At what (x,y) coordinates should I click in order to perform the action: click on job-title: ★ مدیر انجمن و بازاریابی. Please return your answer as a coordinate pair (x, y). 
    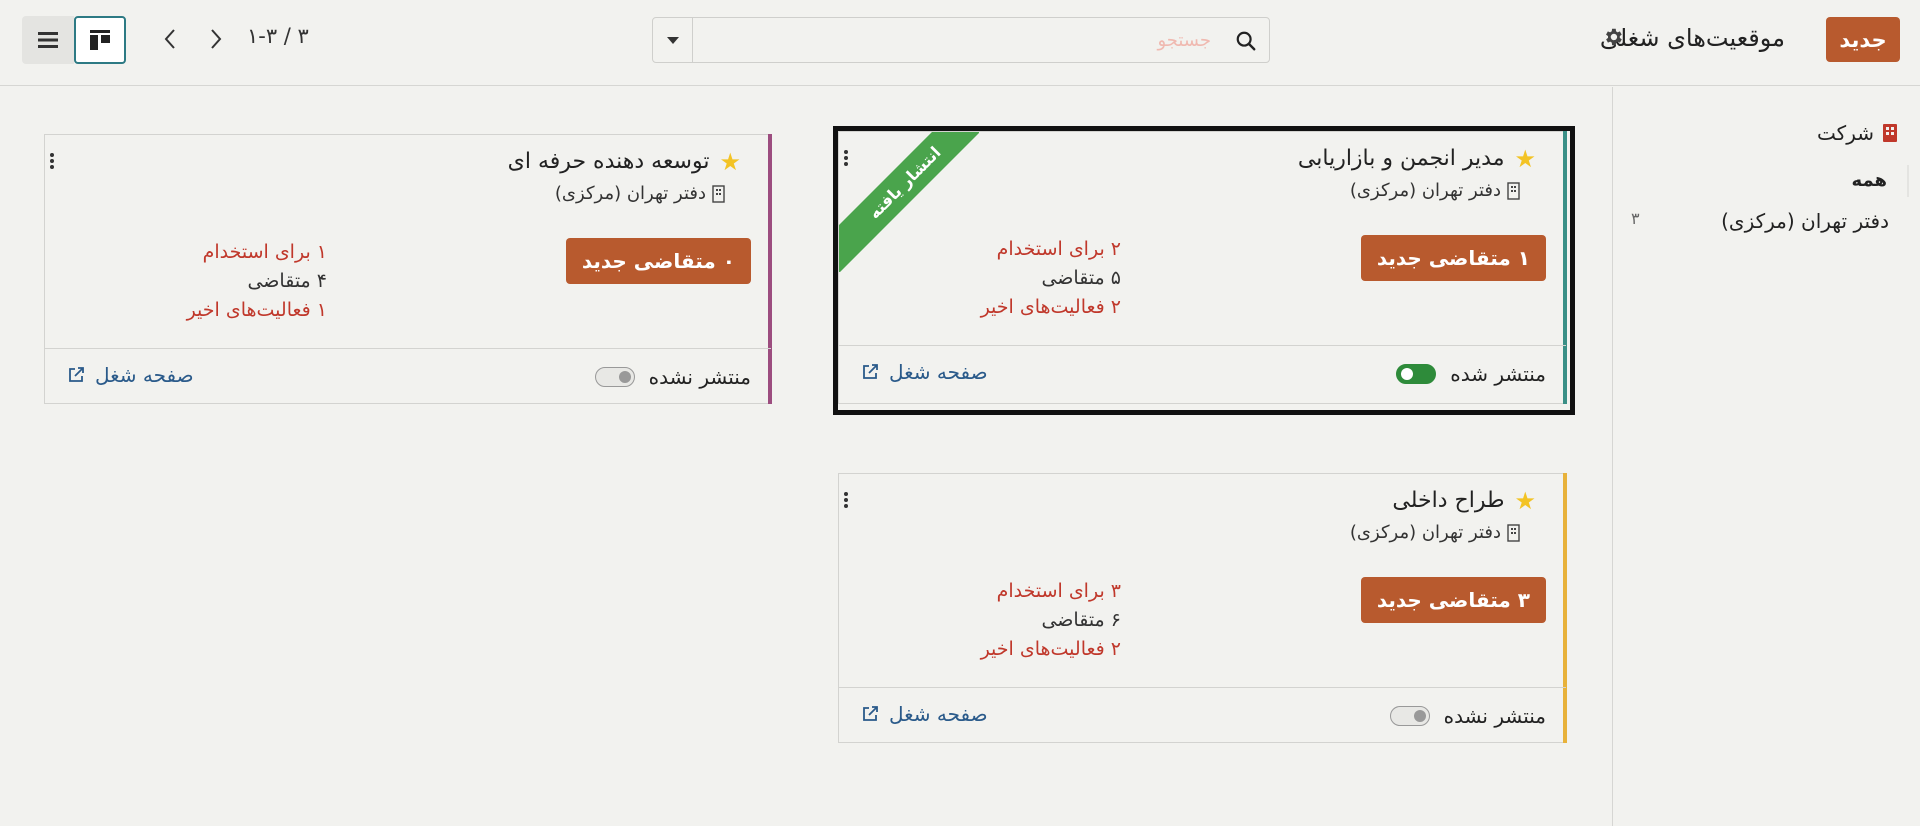
    Looking at the image, I should click on (1417, 158).